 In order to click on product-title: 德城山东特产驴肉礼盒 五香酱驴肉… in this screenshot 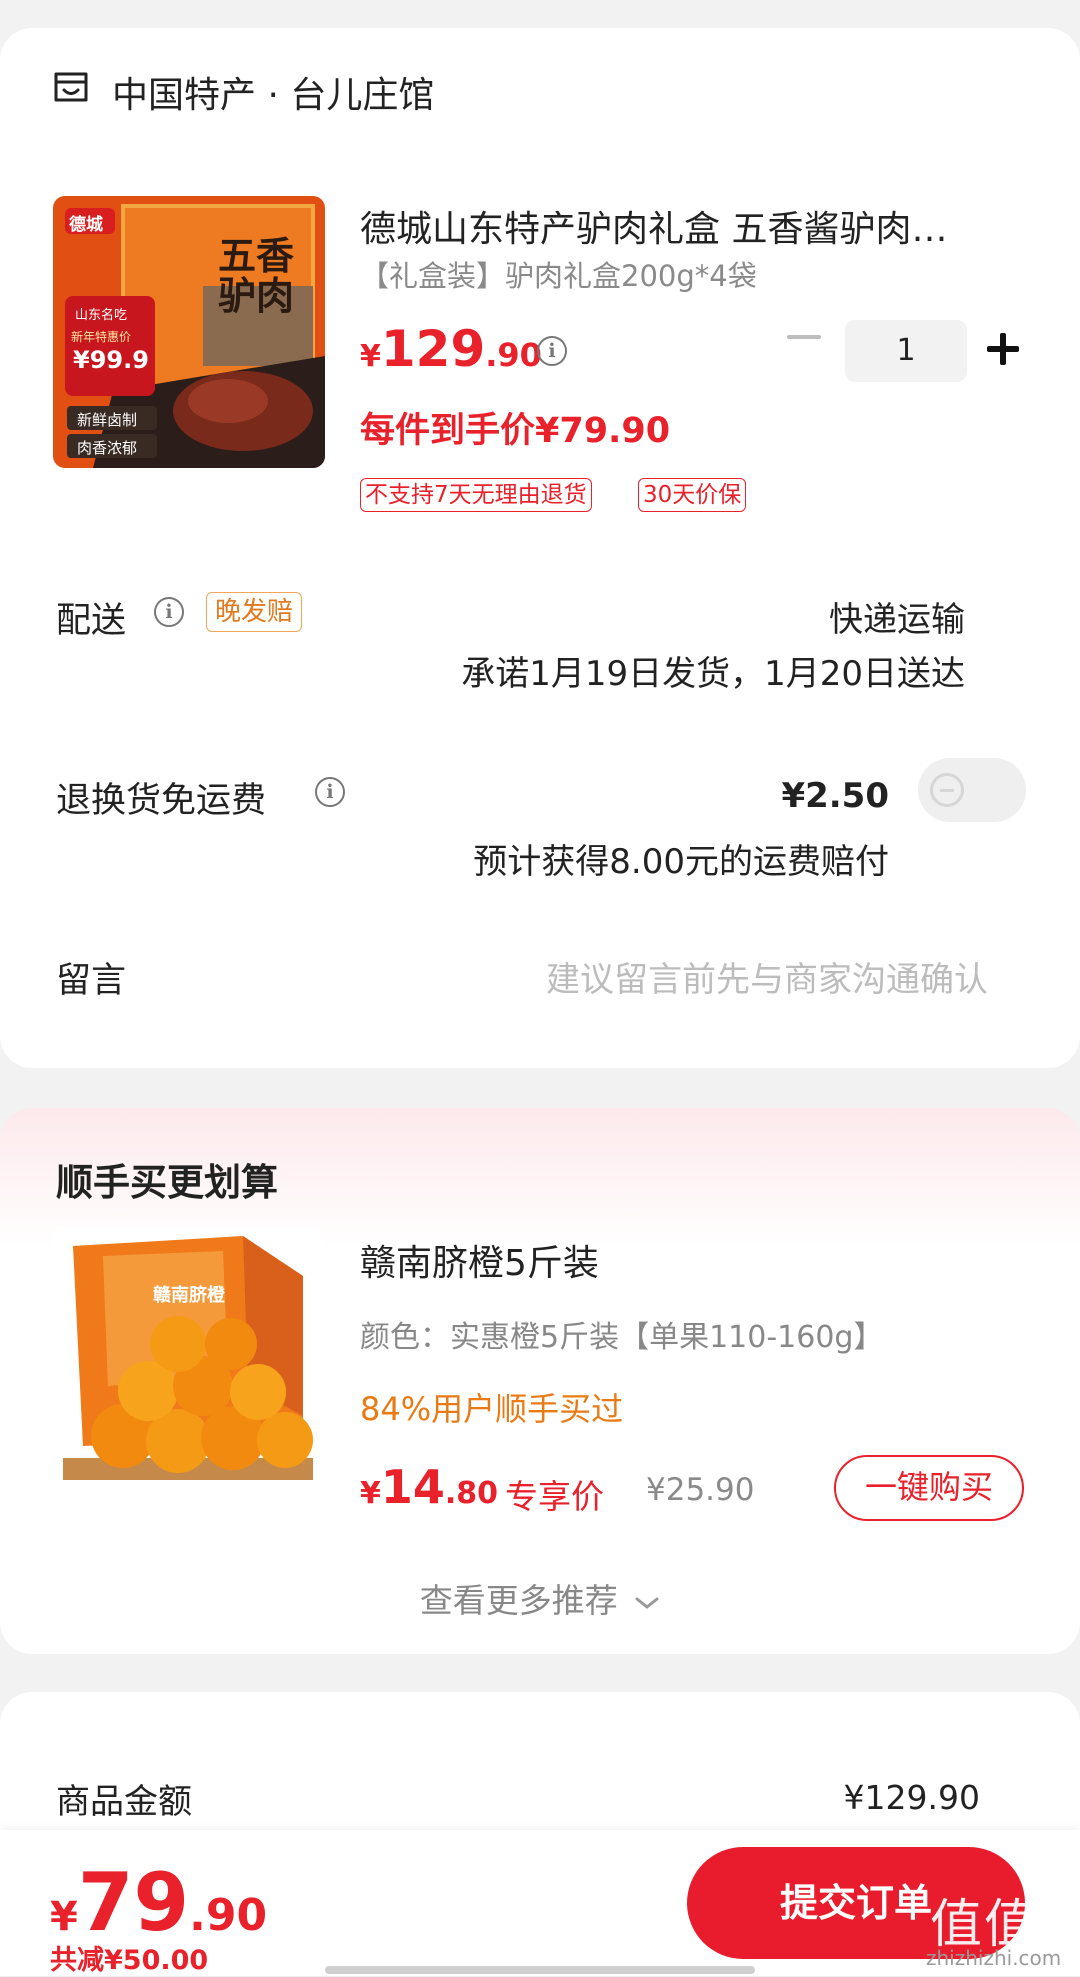, I will do `click(680, 226)`.